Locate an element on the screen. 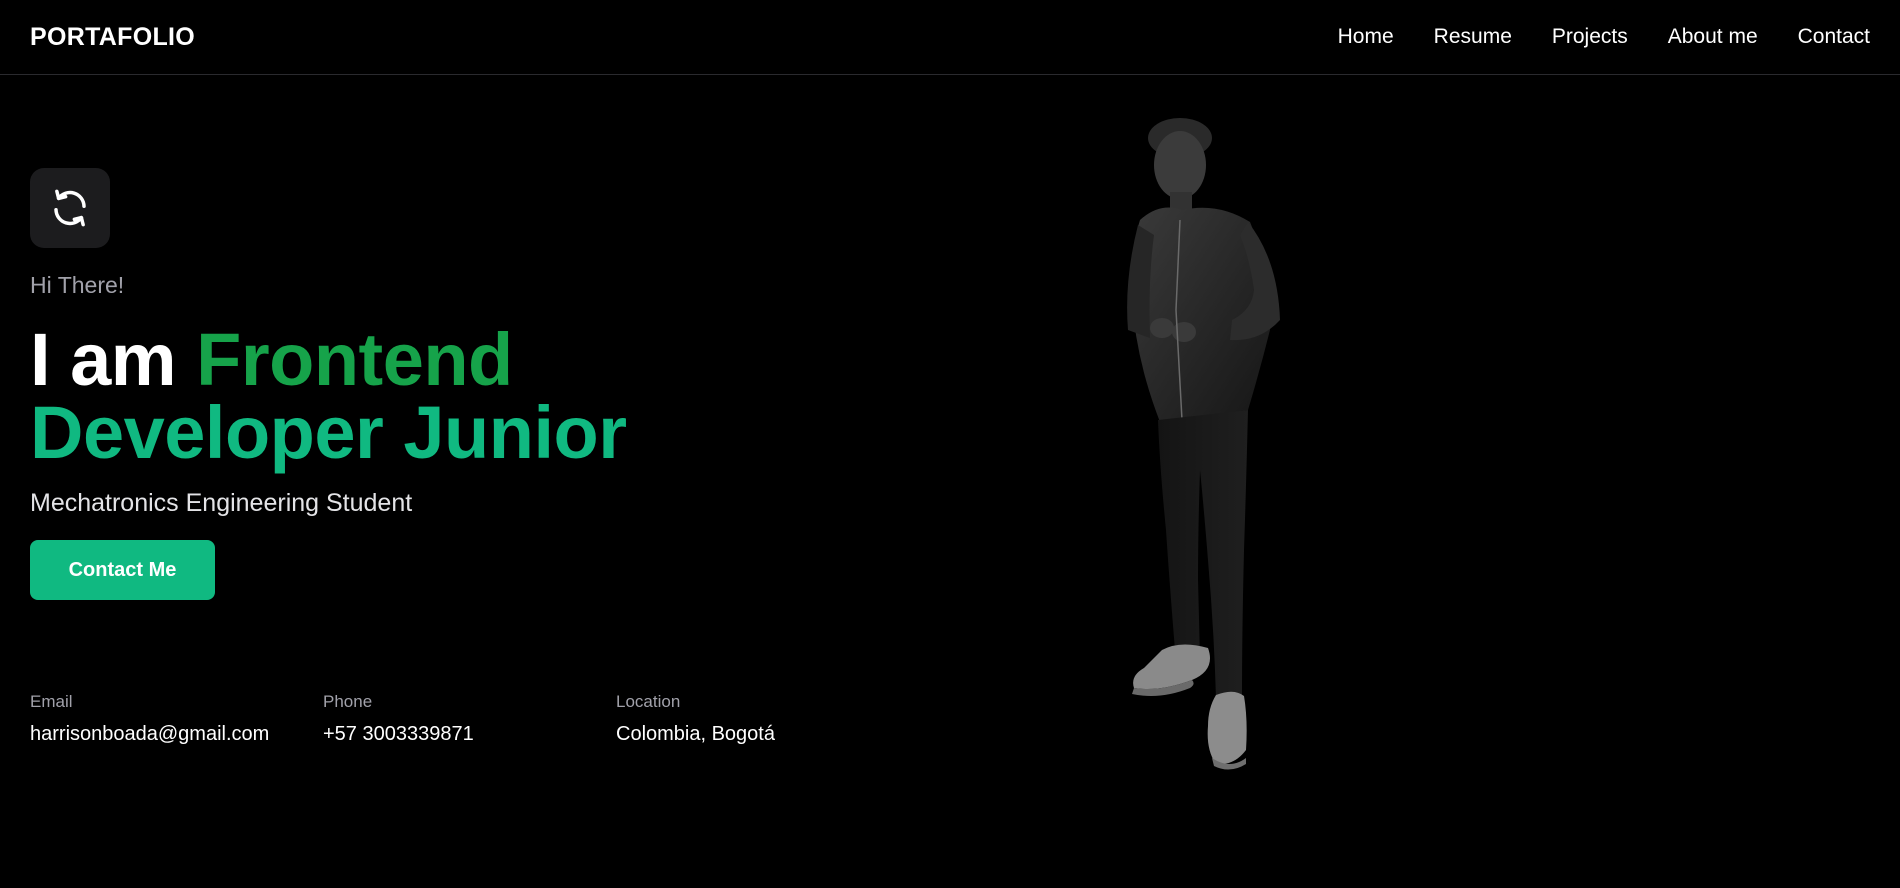 This screenshot has height=888, width=1900. location-info: Location Colombia, Bogotá is located at coordinates (762, 719).